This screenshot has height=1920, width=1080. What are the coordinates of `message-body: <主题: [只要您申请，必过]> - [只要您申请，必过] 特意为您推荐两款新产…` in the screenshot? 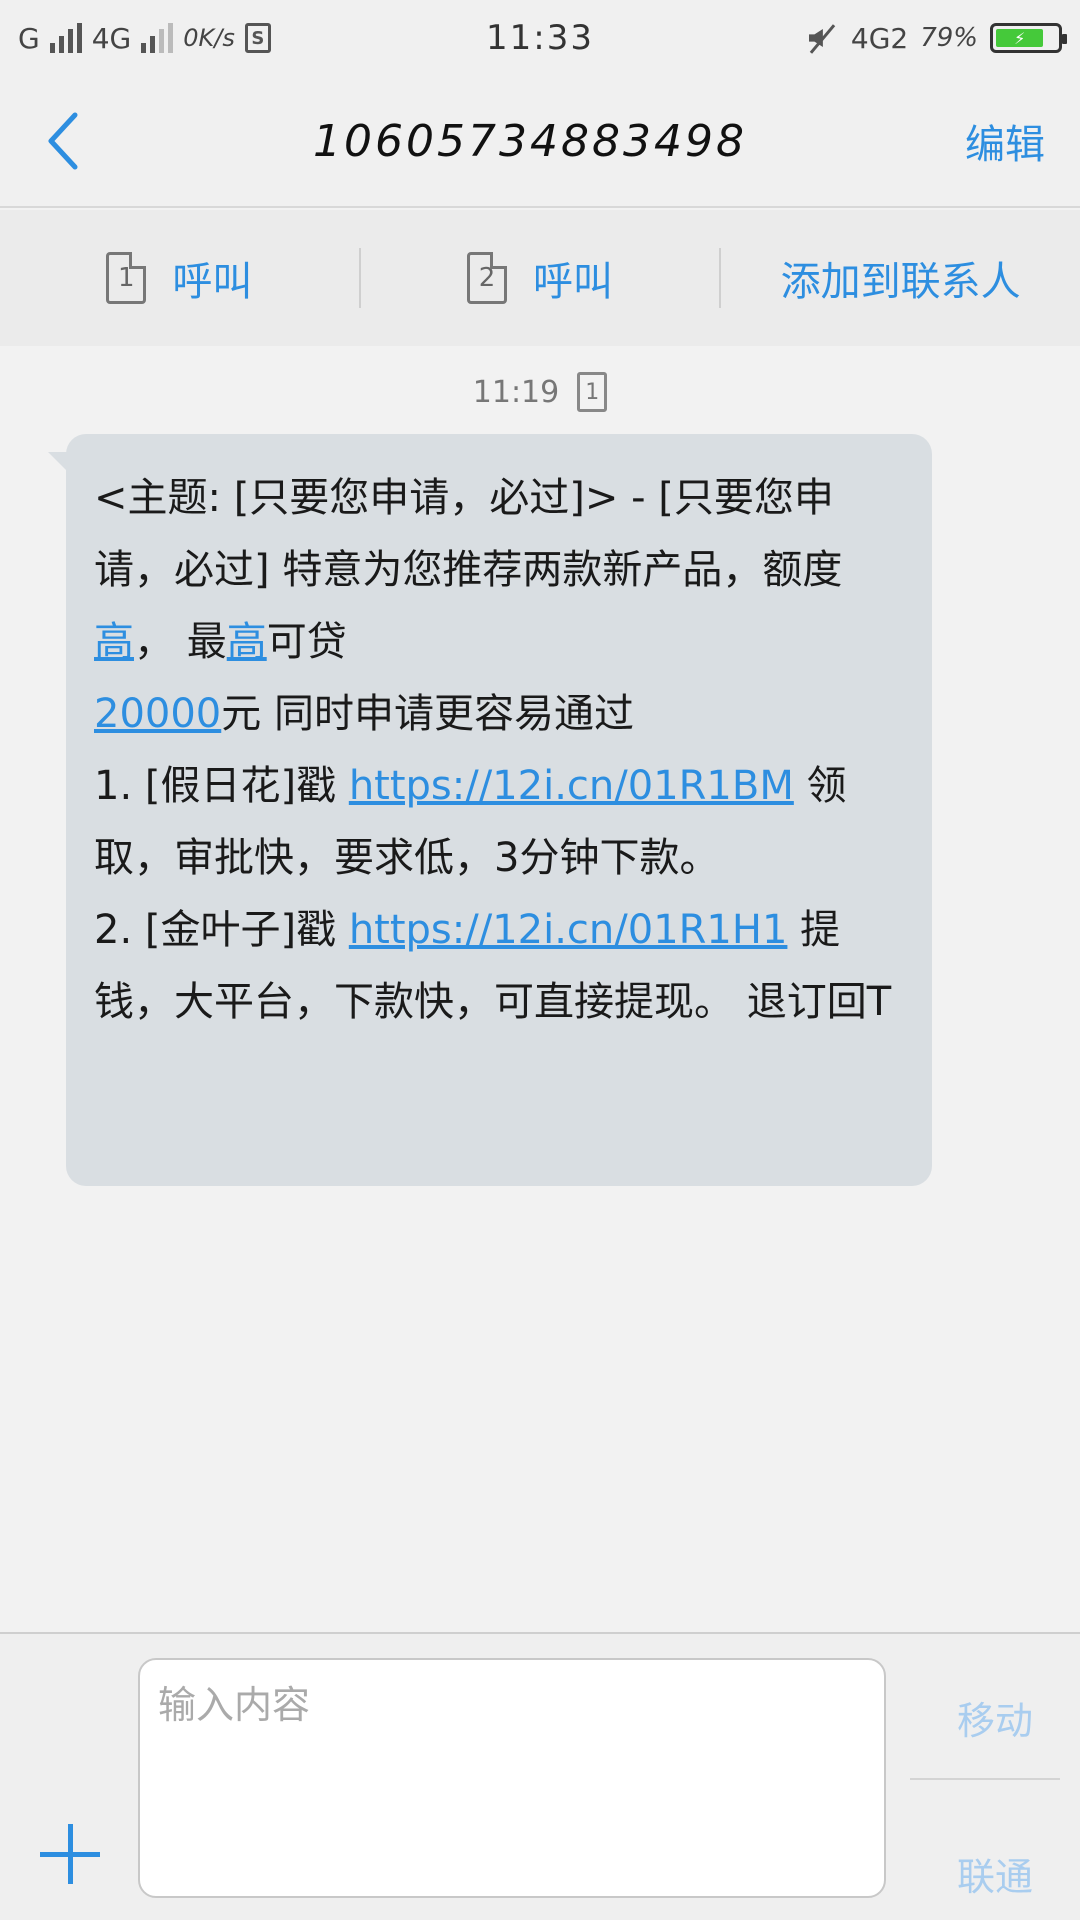 It's located at (498, 606).